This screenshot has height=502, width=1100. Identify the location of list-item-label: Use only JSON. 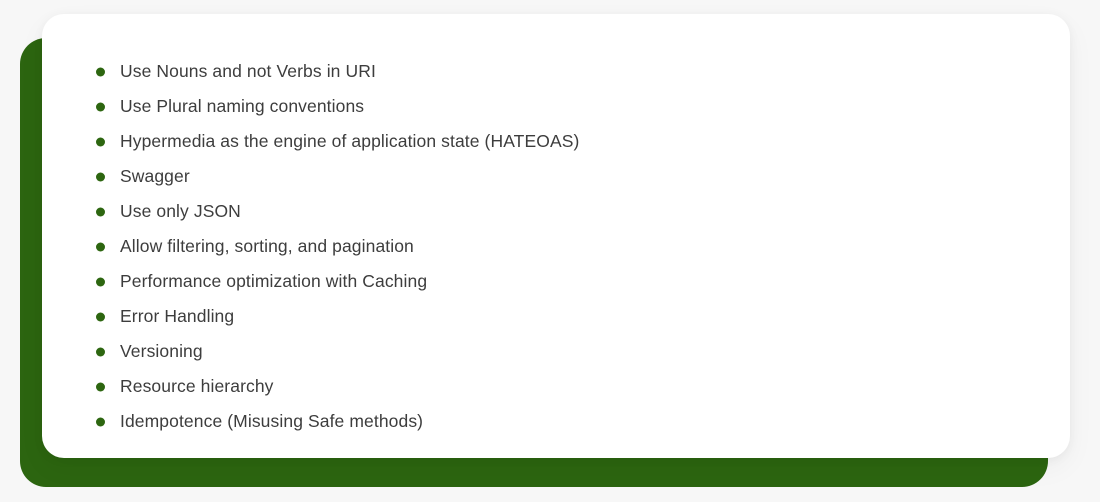
(180, 211).